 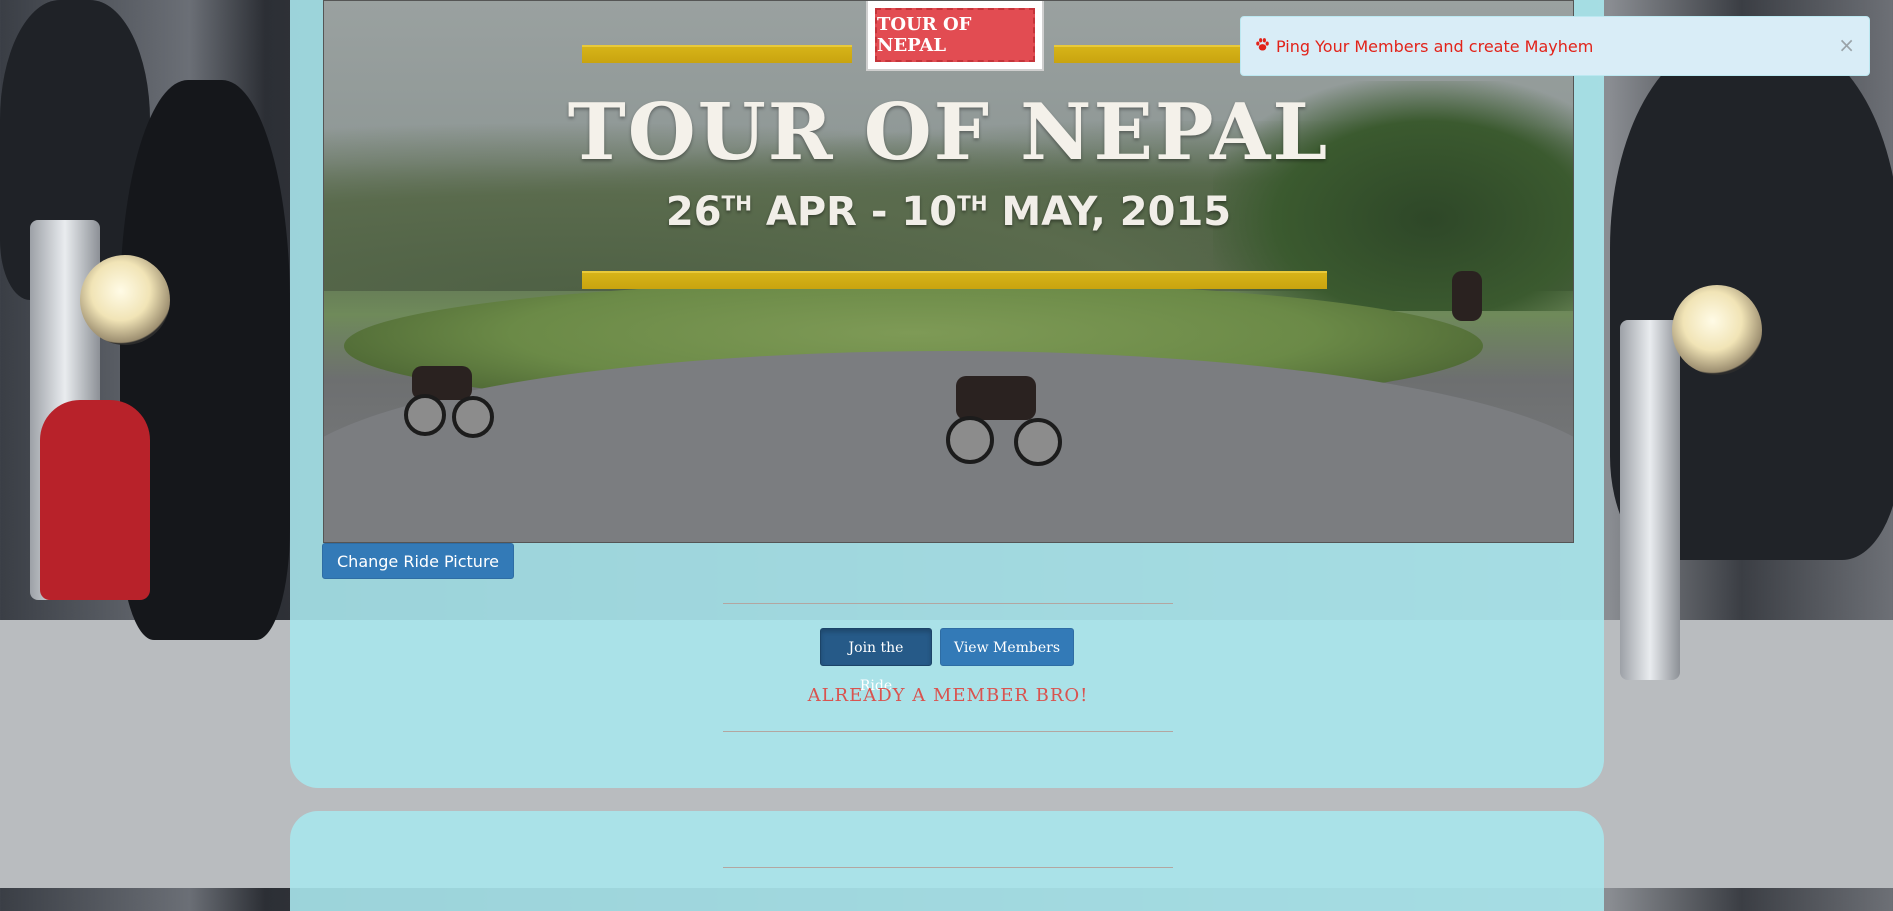 What do you see at coordinates (95, 500) in the screenshot?
I see `background-fender-left` at bounding box center [95, 500].